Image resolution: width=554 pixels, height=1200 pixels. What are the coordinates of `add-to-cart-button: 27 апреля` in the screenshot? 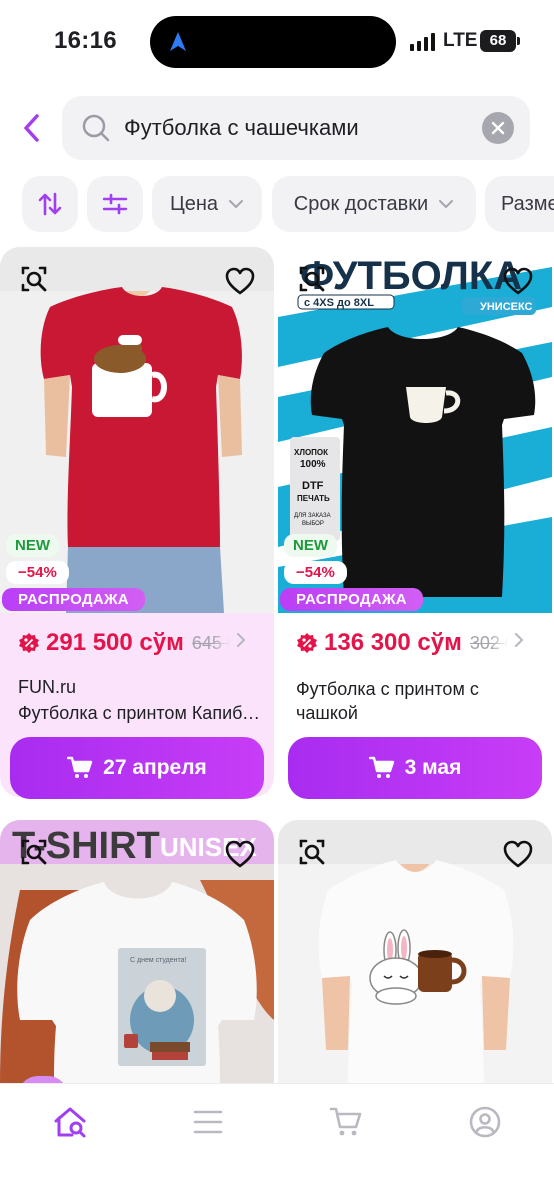 It's located at (137, 768).